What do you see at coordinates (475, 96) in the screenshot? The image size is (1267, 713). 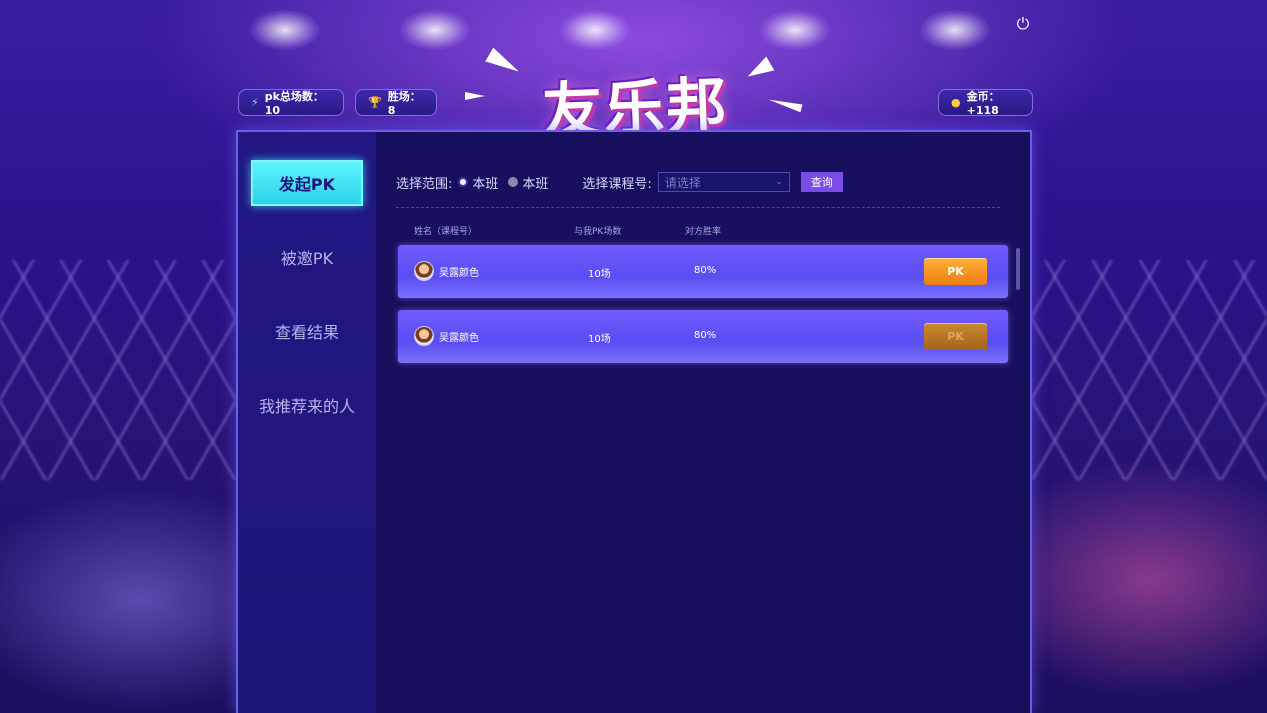 I see `sparkle-decoration` at bounding box center [475, 96].